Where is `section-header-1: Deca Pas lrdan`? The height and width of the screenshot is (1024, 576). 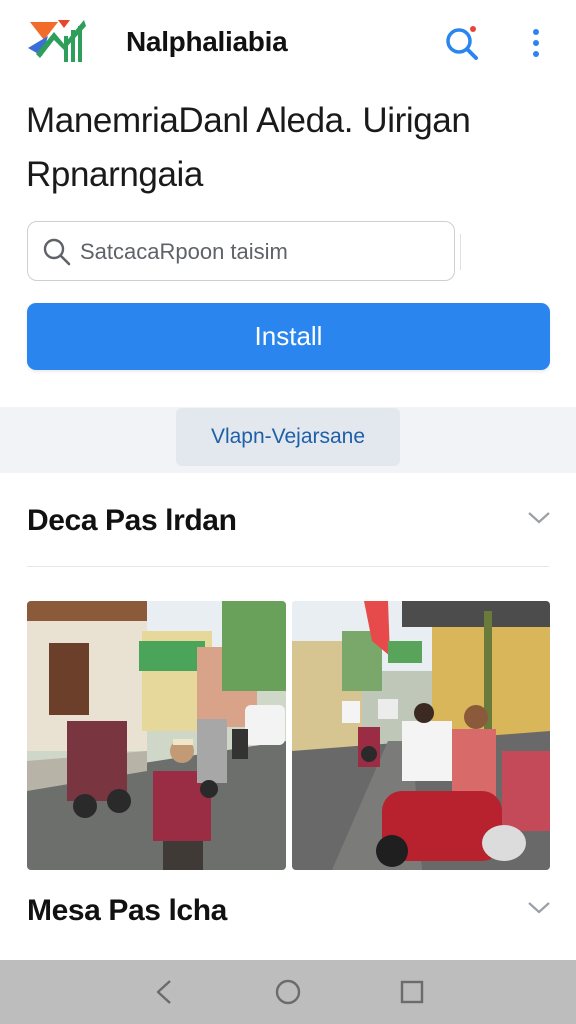
section-header-1: Deca Pas lrdan is located at coordinates (132, 521).